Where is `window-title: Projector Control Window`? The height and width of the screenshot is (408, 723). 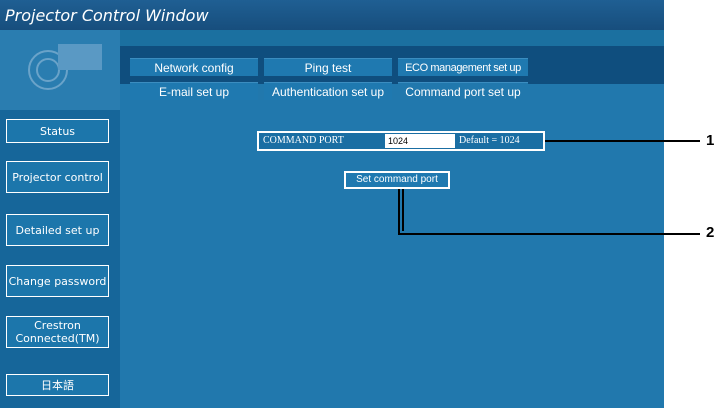 window-title: Projector Control Window is located at coordinates (107, 15).